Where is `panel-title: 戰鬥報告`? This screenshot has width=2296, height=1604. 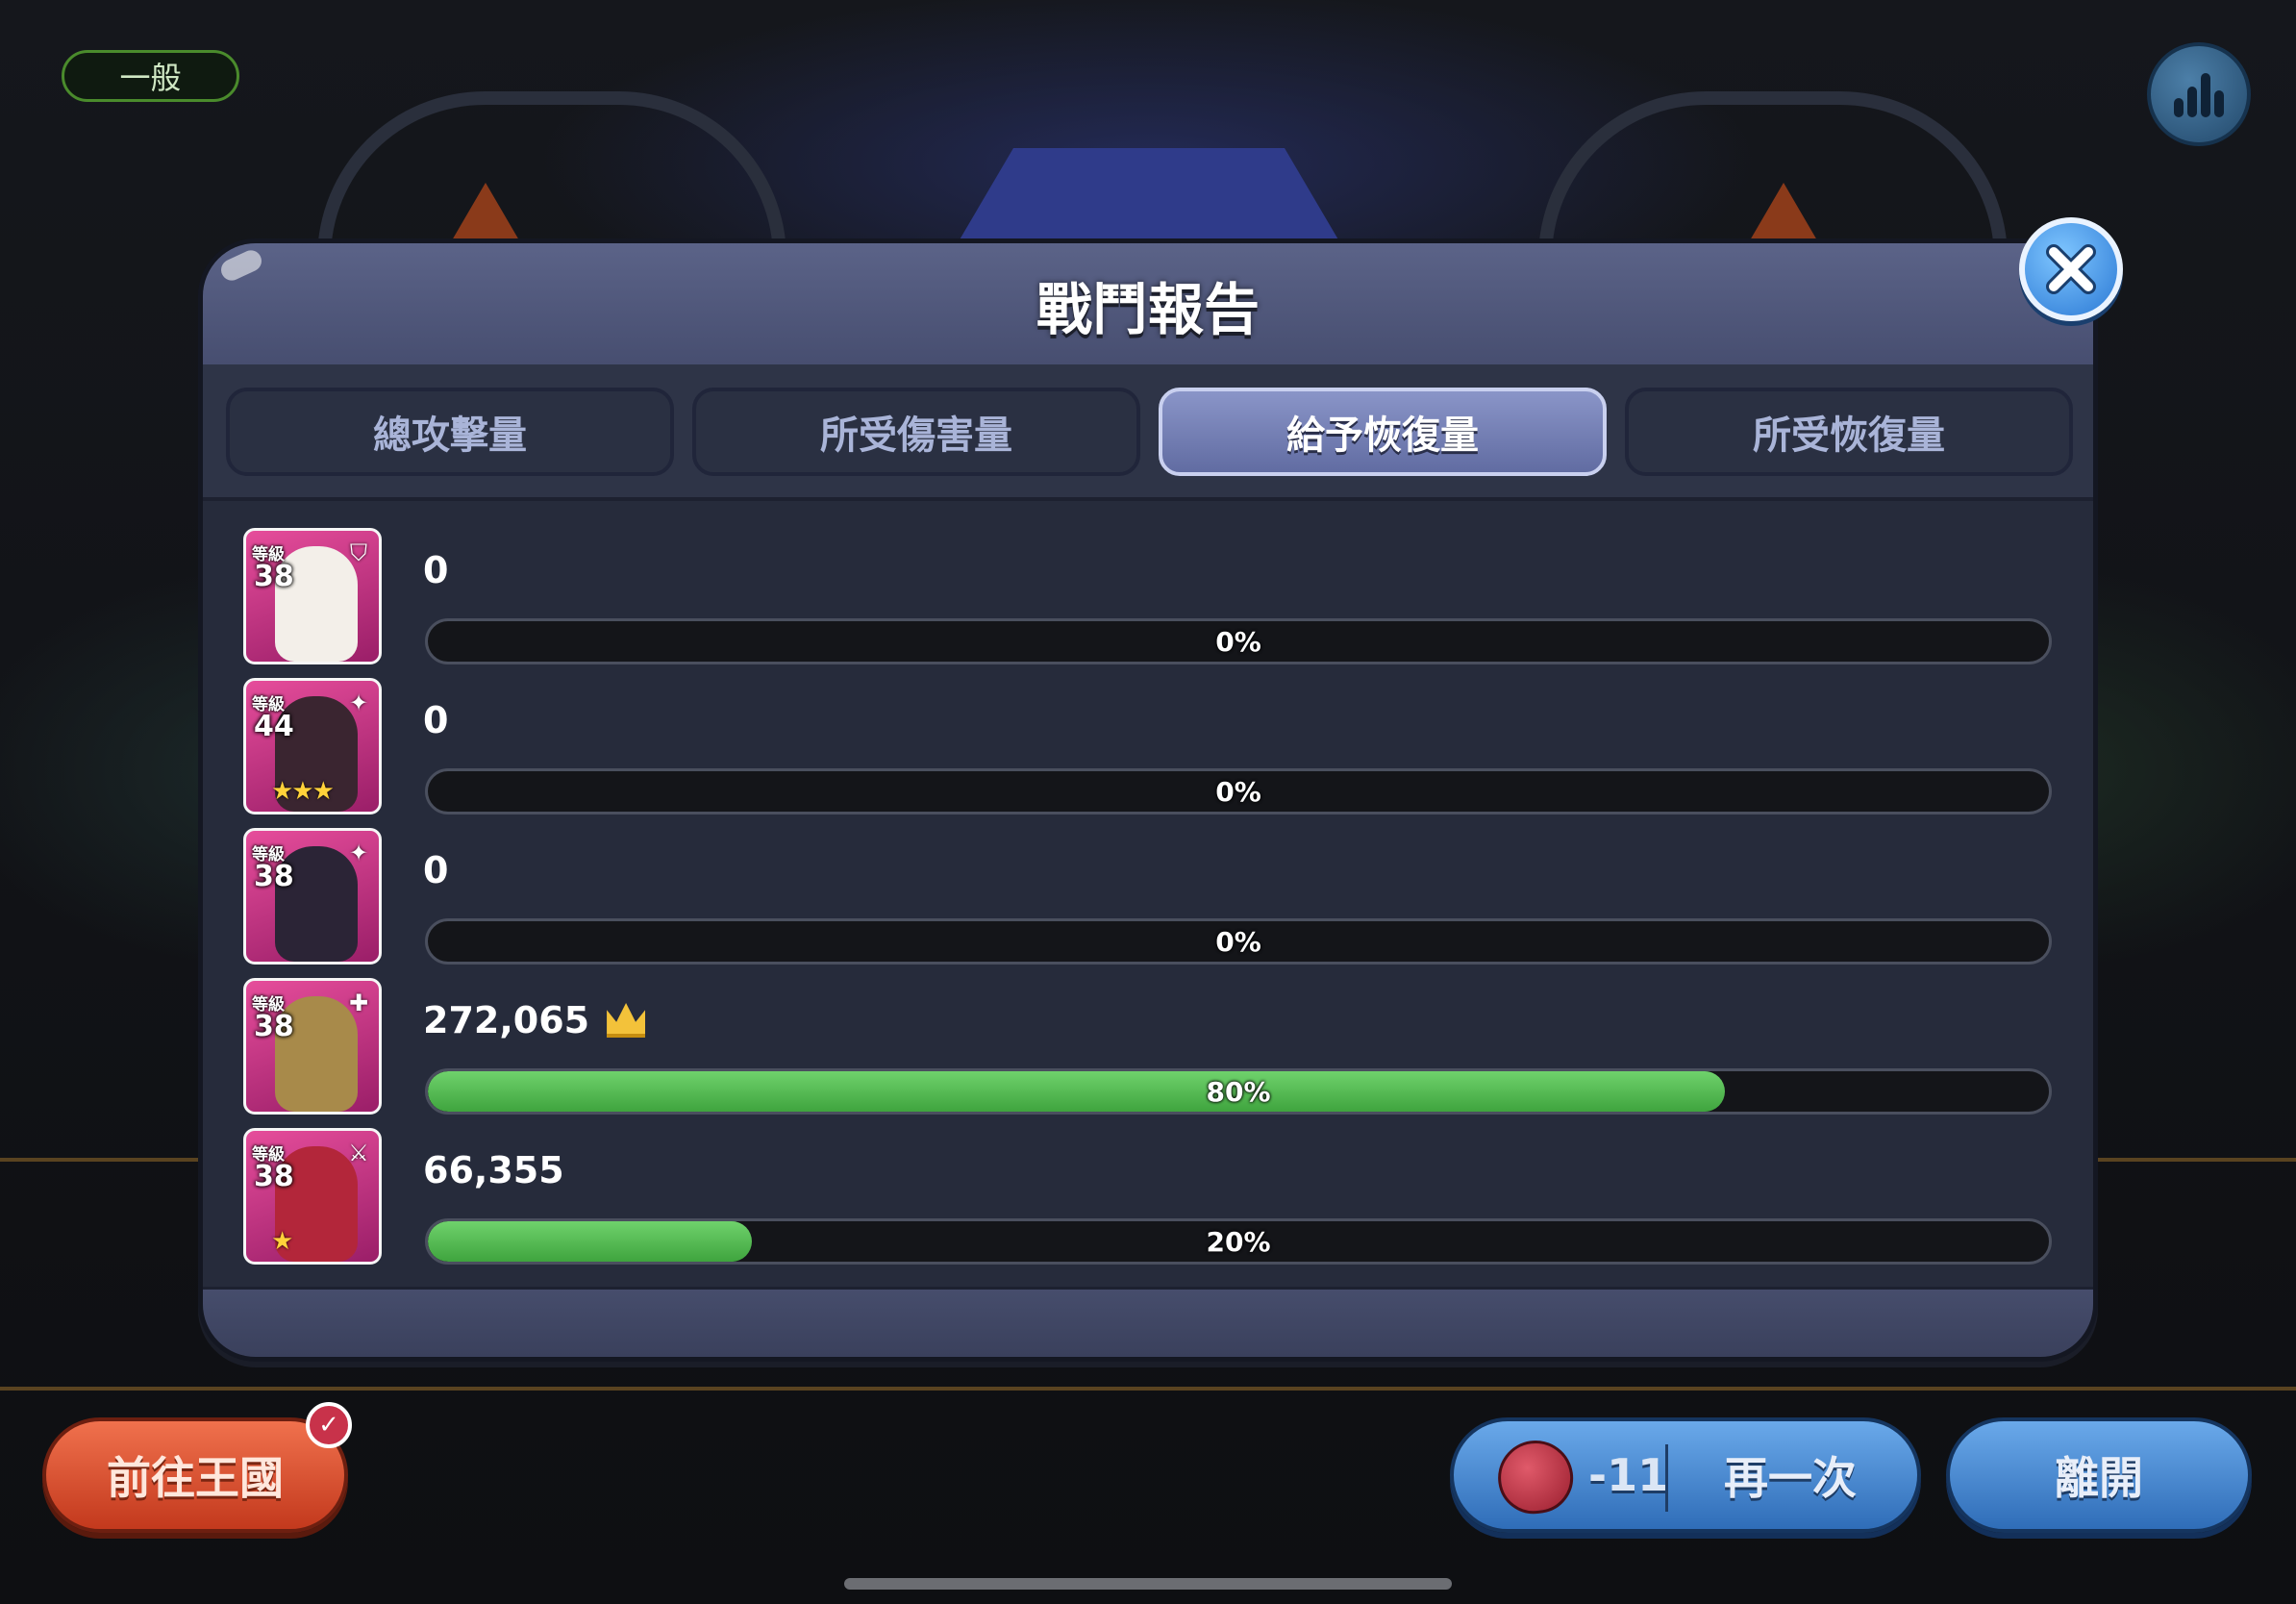
panel-title: 戰鬥報告 is located at coordinates (1148, 309).